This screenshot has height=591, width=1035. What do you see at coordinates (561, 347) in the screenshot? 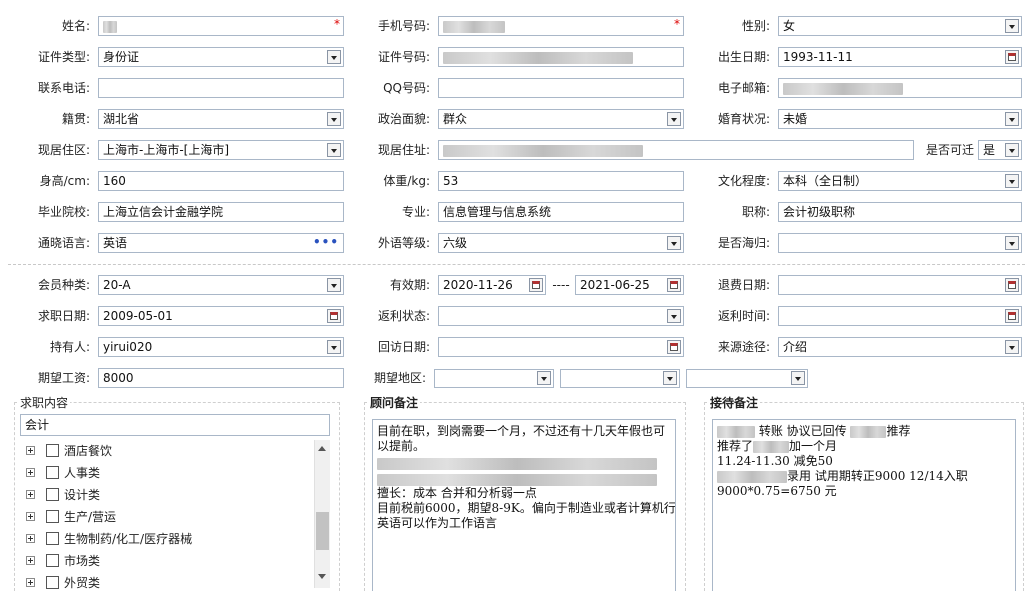
I see `revisit-date-input` at bounding box center [561, 347].